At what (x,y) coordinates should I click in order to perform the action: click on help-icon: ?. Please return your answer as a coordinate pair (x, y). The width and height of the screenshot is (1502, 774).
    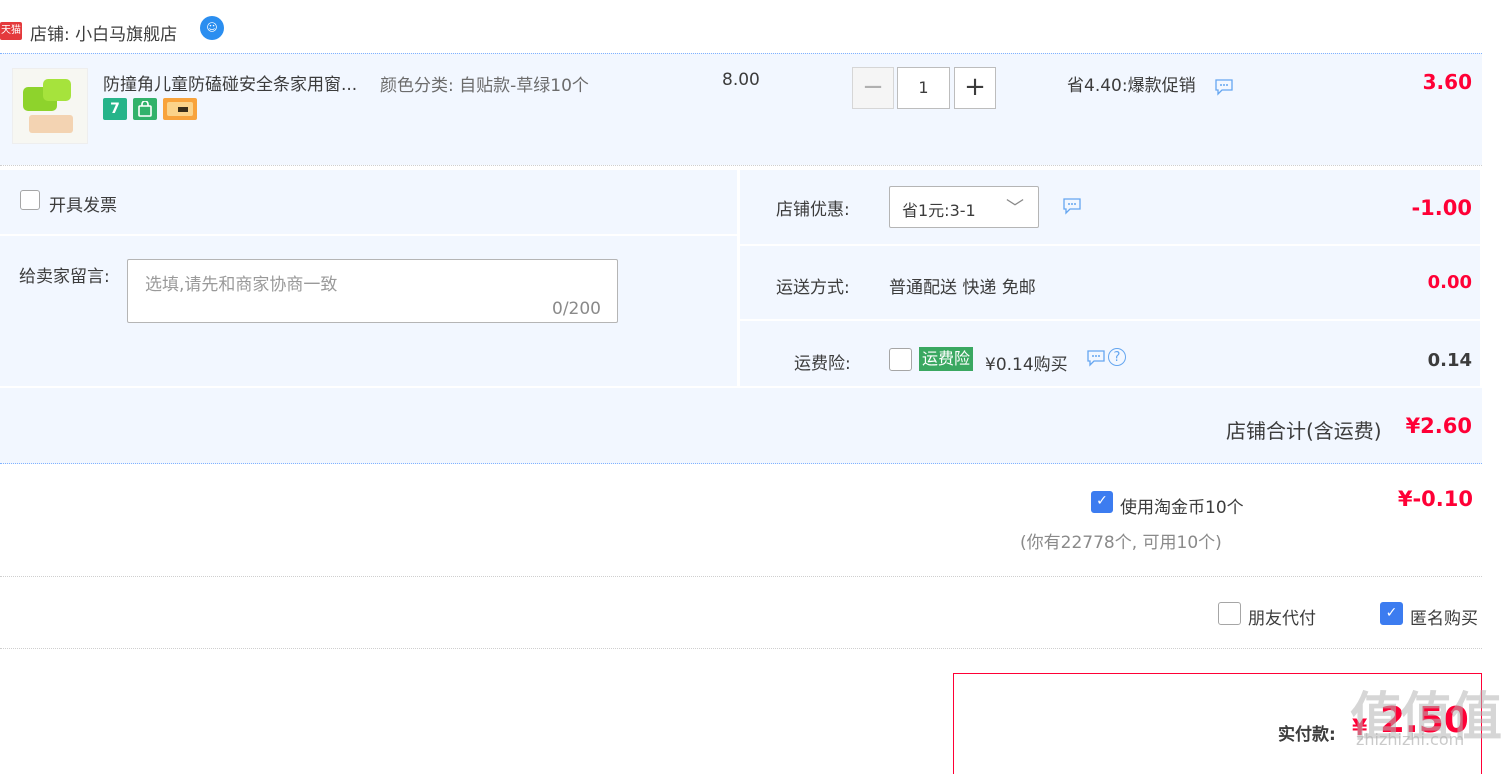
    Looking at the image, I should click on (1117, 357).